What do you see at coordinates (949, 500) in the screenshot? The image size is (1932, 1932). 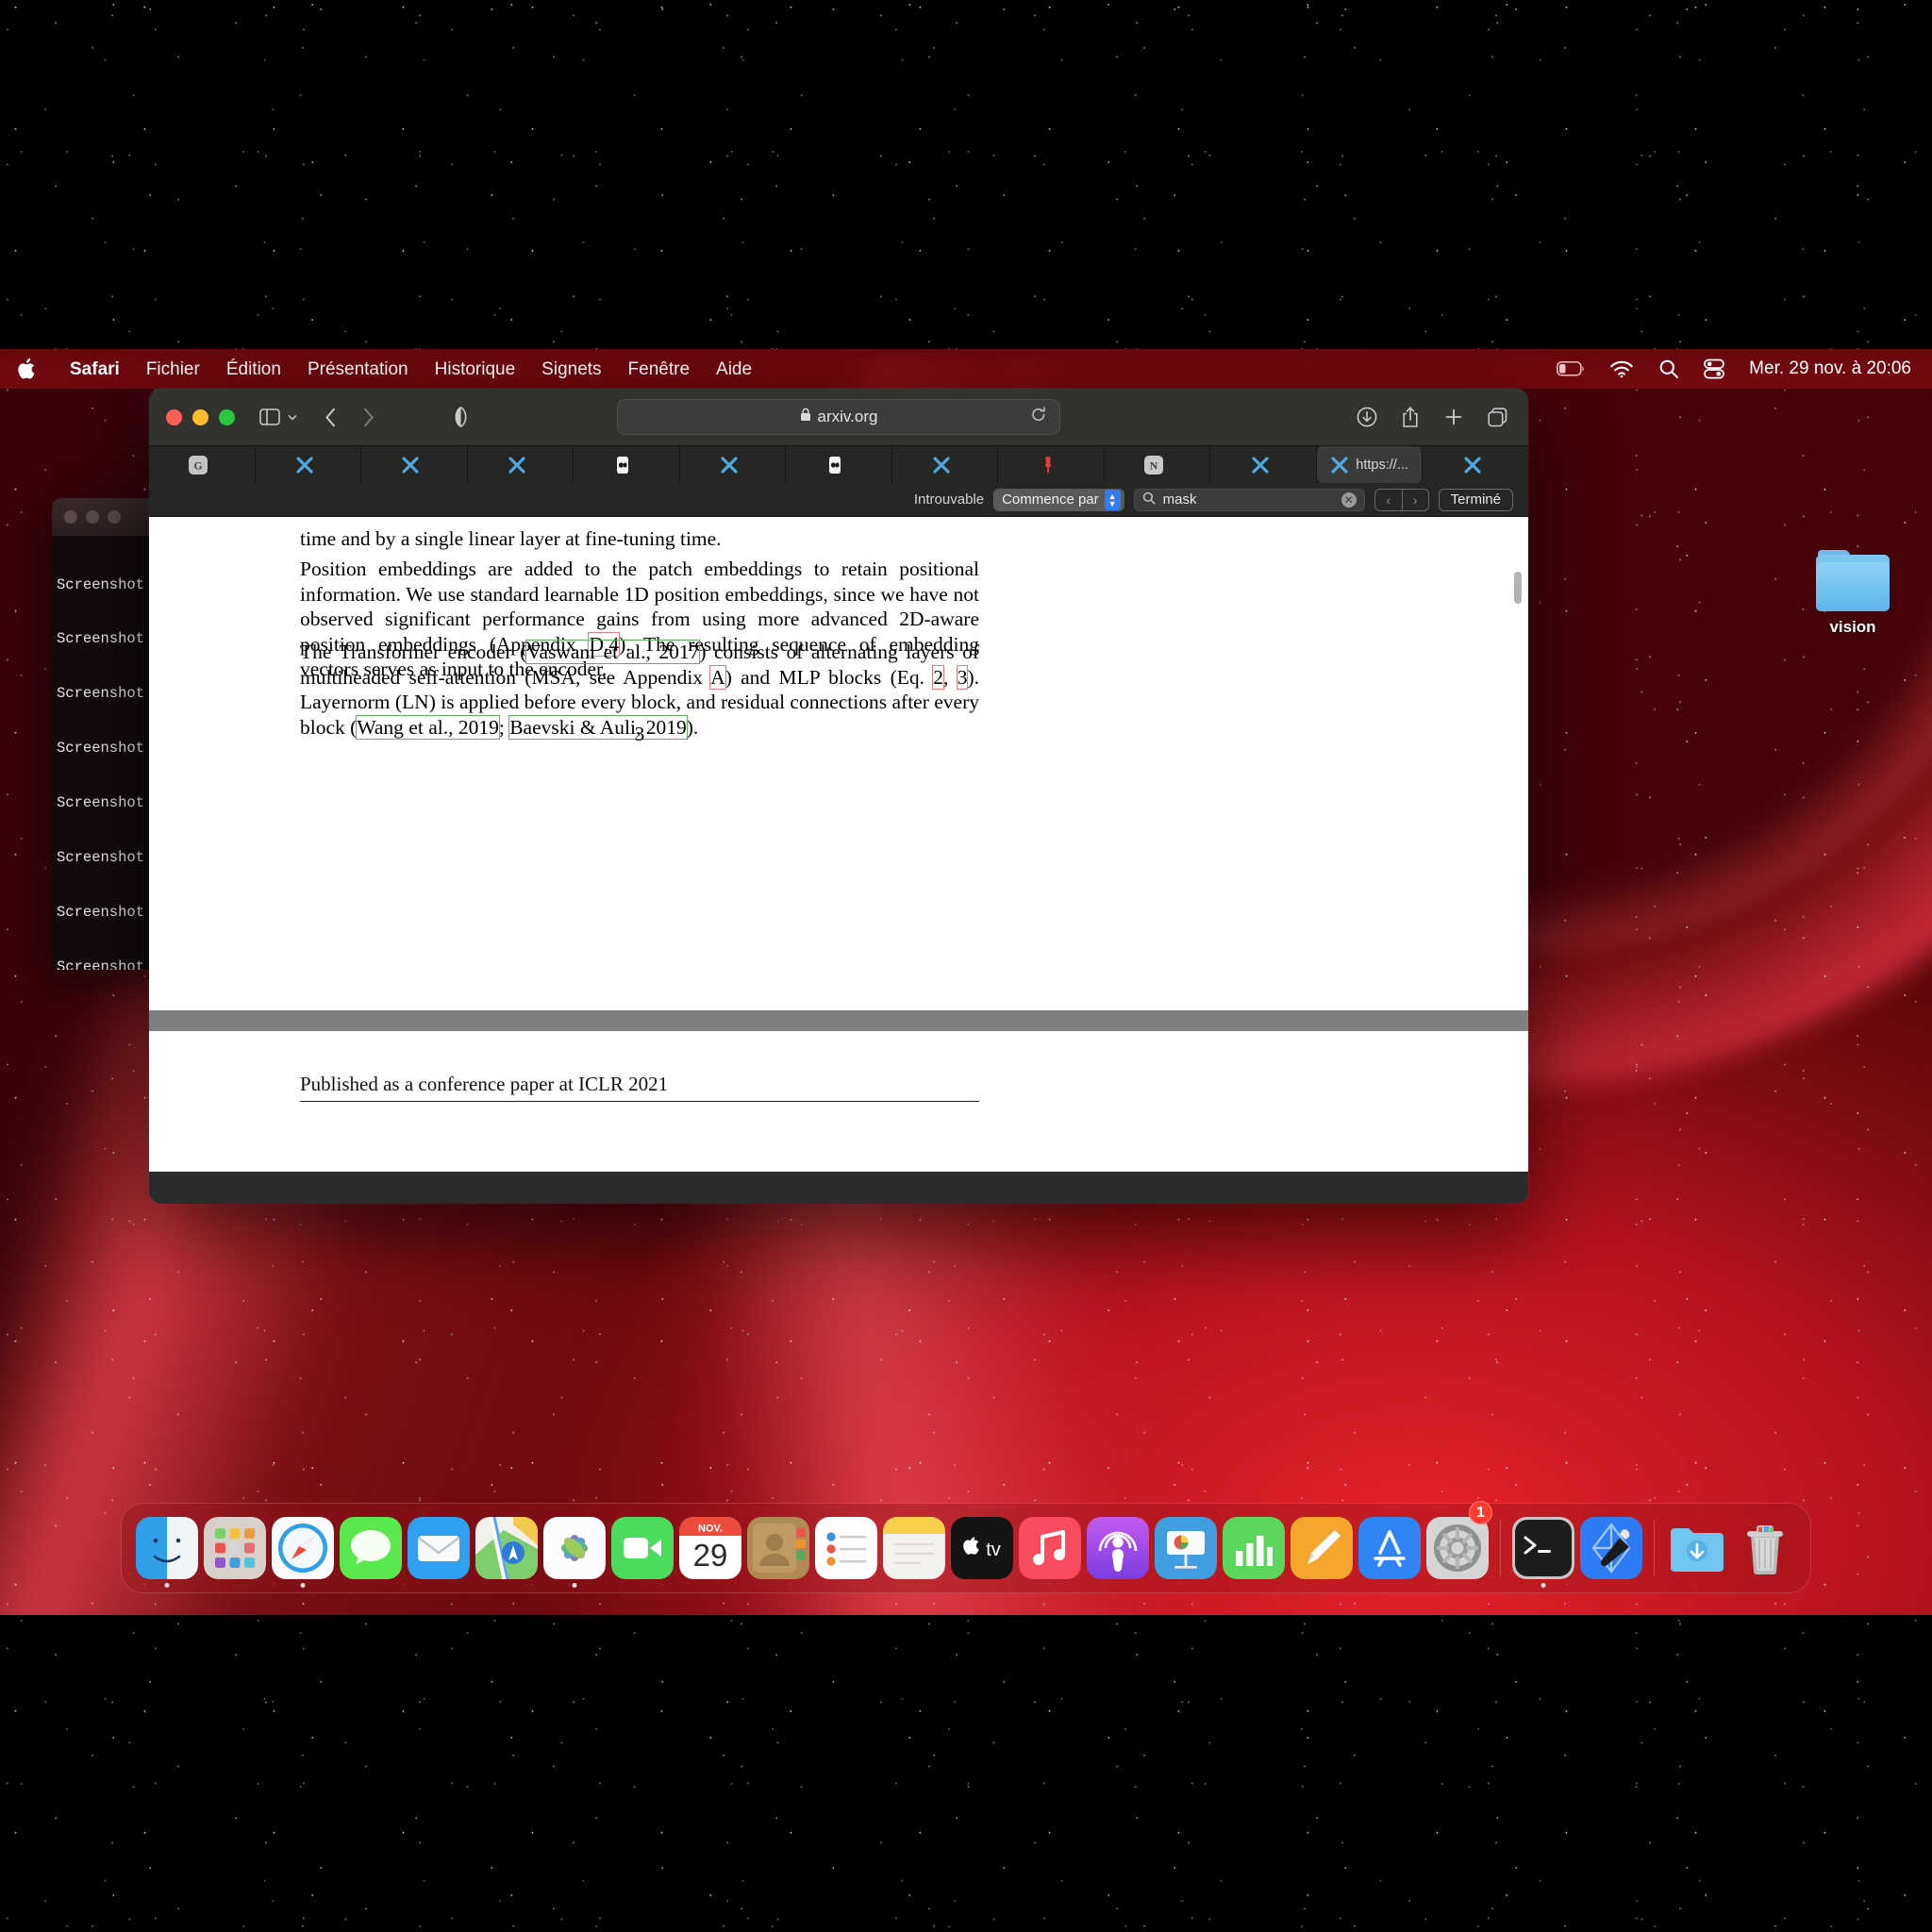 I see `find-status-label: Introuvable` at bounding box center [949, 500].